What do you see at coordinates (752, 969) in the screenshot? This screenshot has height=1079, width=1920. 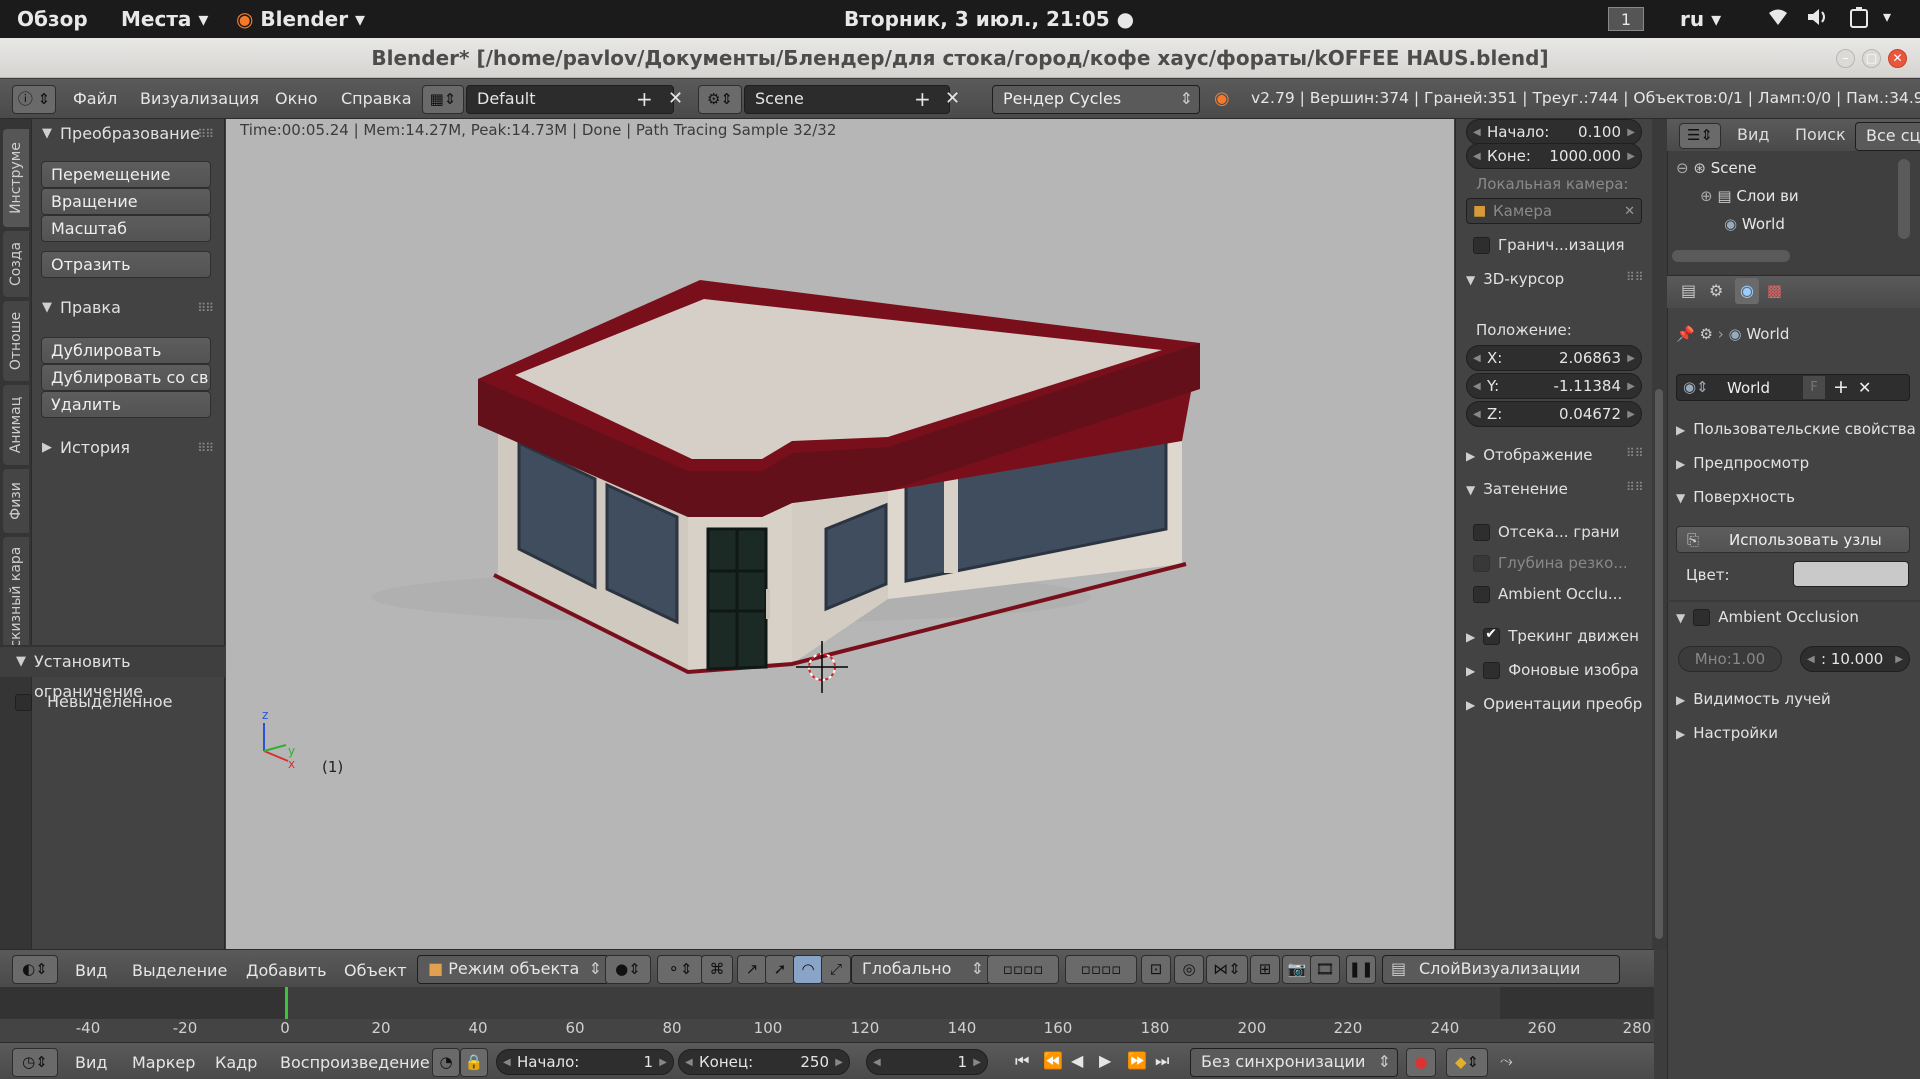 I see `translate-manipulator-icon: ↗` at bounding box center [752, 969].